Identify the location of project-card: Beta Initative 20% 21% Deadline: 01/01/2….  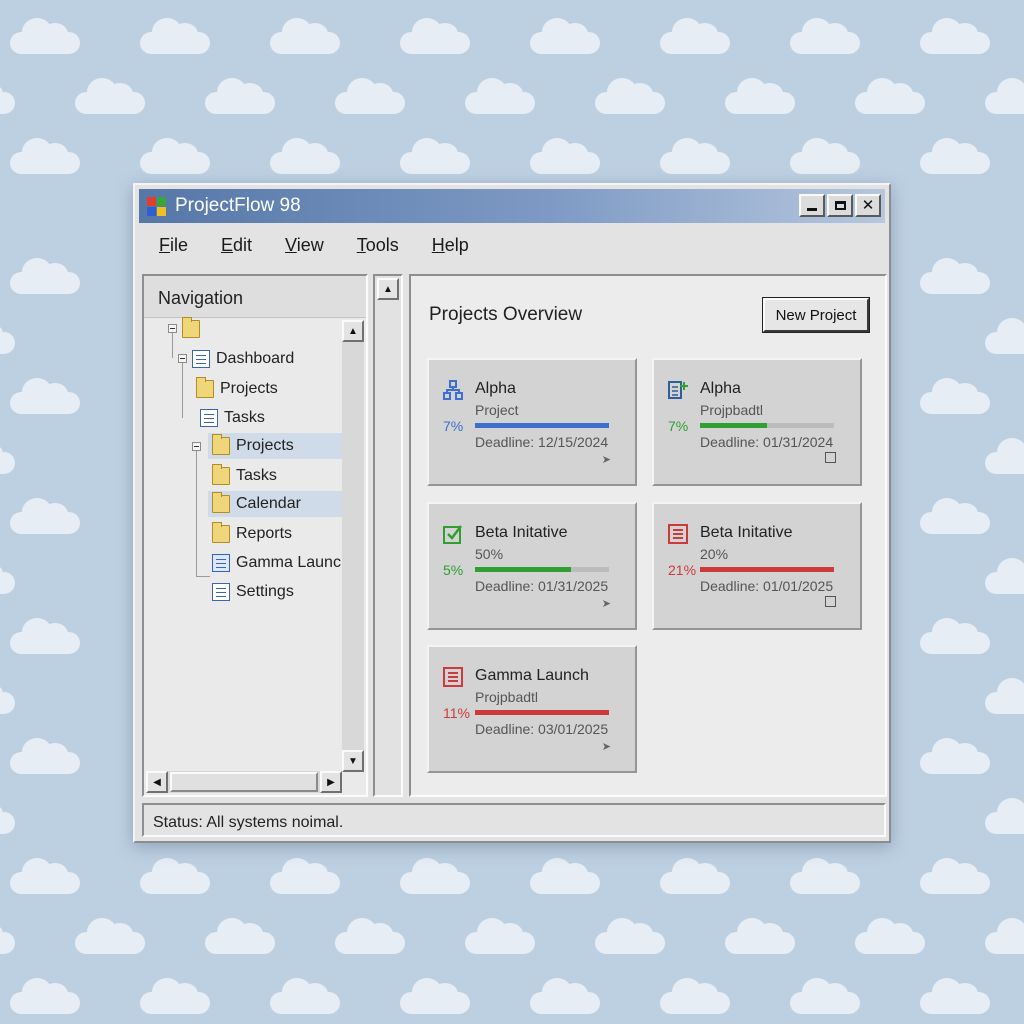
(757, 566).